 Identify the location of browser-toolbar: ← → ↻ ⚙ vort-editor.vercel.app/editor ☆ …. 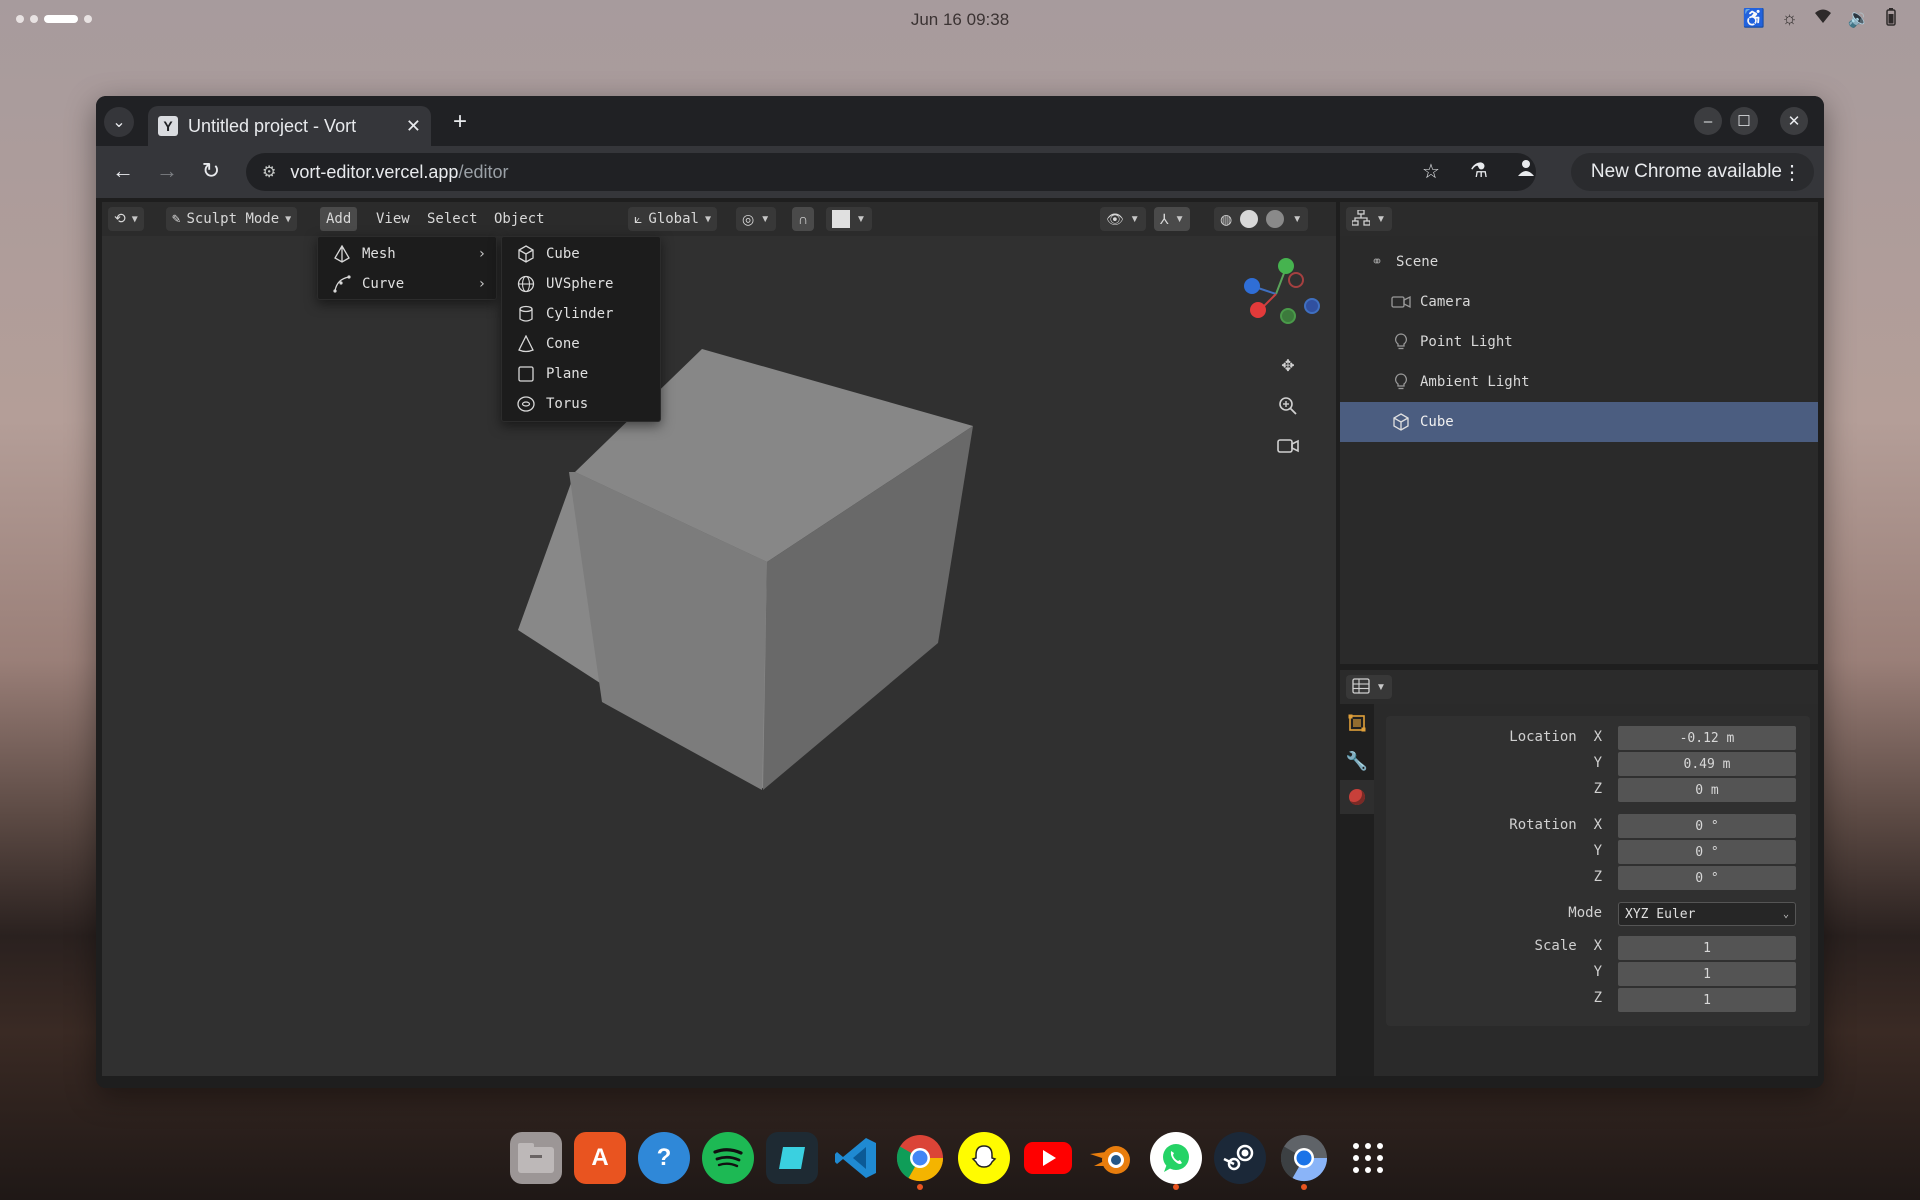
(960, 172).